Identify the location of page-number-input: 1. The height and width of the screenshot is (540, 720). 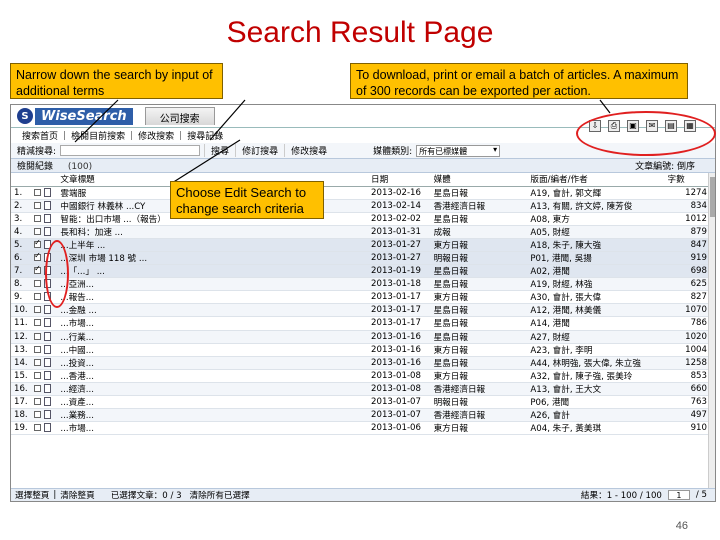
(678, 495).